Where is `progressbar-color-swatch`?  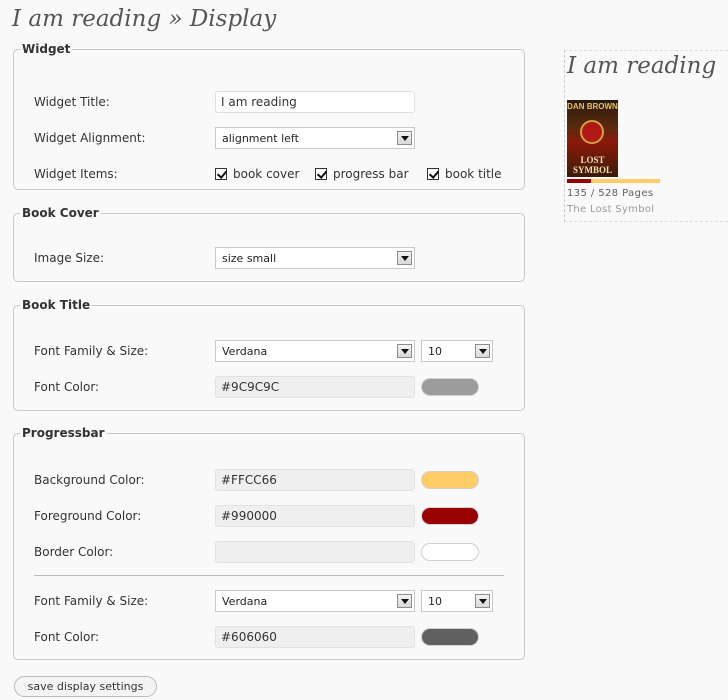 progressbar-color-swatch is located at coordinates (450, 637).